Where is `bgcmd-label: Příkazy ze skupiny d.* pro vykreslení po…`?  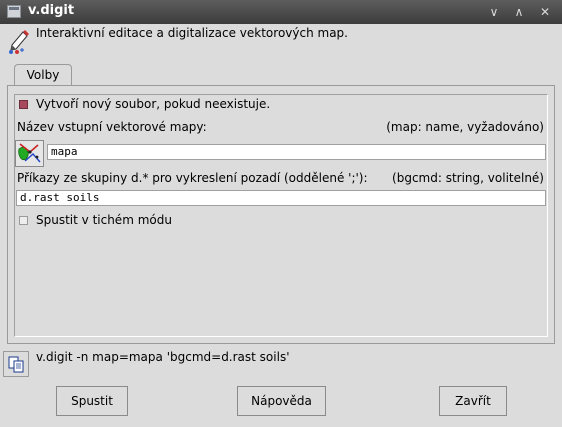
bgcmd-label: Příkazy ze skupiny d.* pro vykreslení po… is located at coordinates (192, 178).